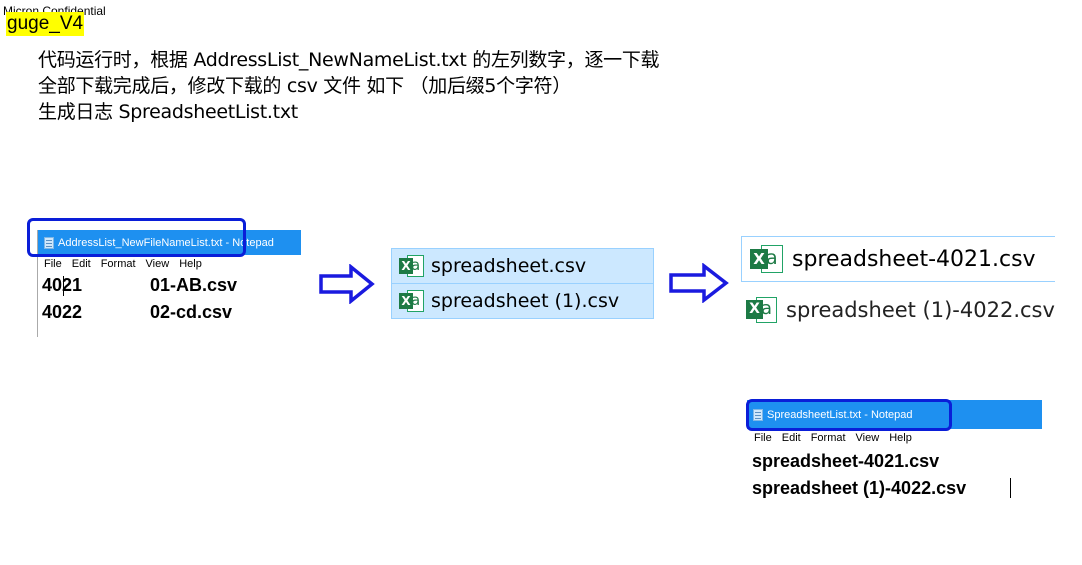 The image size is (1082, 565). I want to click on row-filename: 01-AB.csv, so click(194, 285).